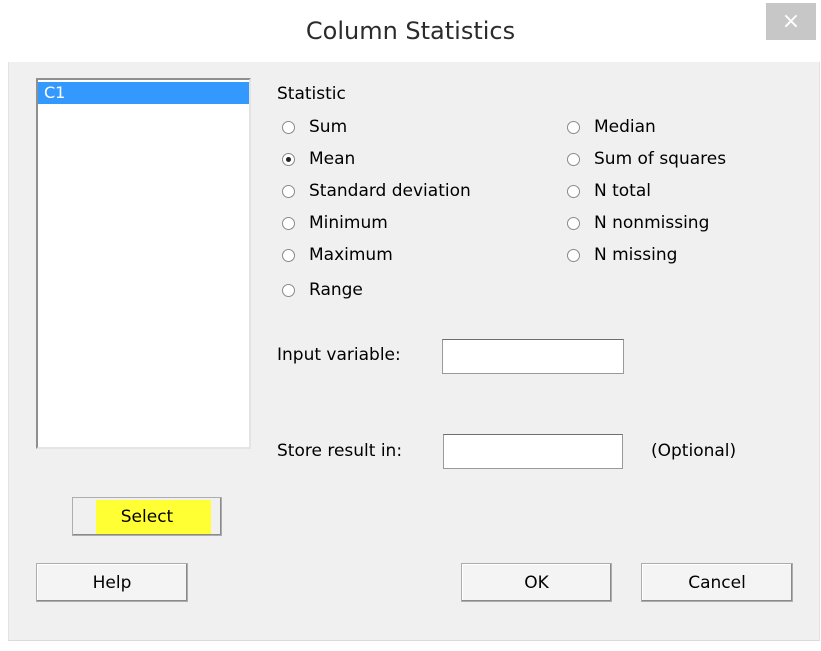 The image size is (821, 651). I want to click on cancel-button: Cancel, so click(717, 582).